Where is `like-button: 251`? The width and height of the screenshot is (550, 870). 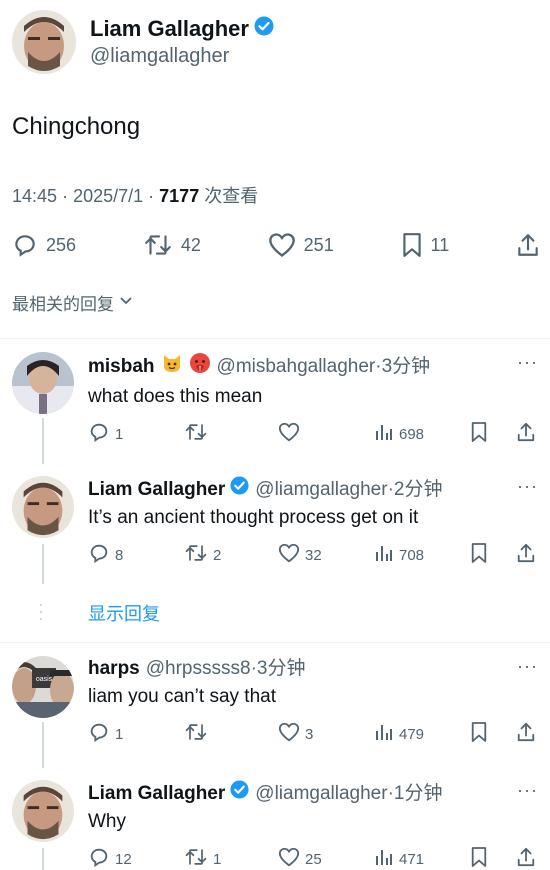 like-button: 251 is located at coordinates (301, 245).